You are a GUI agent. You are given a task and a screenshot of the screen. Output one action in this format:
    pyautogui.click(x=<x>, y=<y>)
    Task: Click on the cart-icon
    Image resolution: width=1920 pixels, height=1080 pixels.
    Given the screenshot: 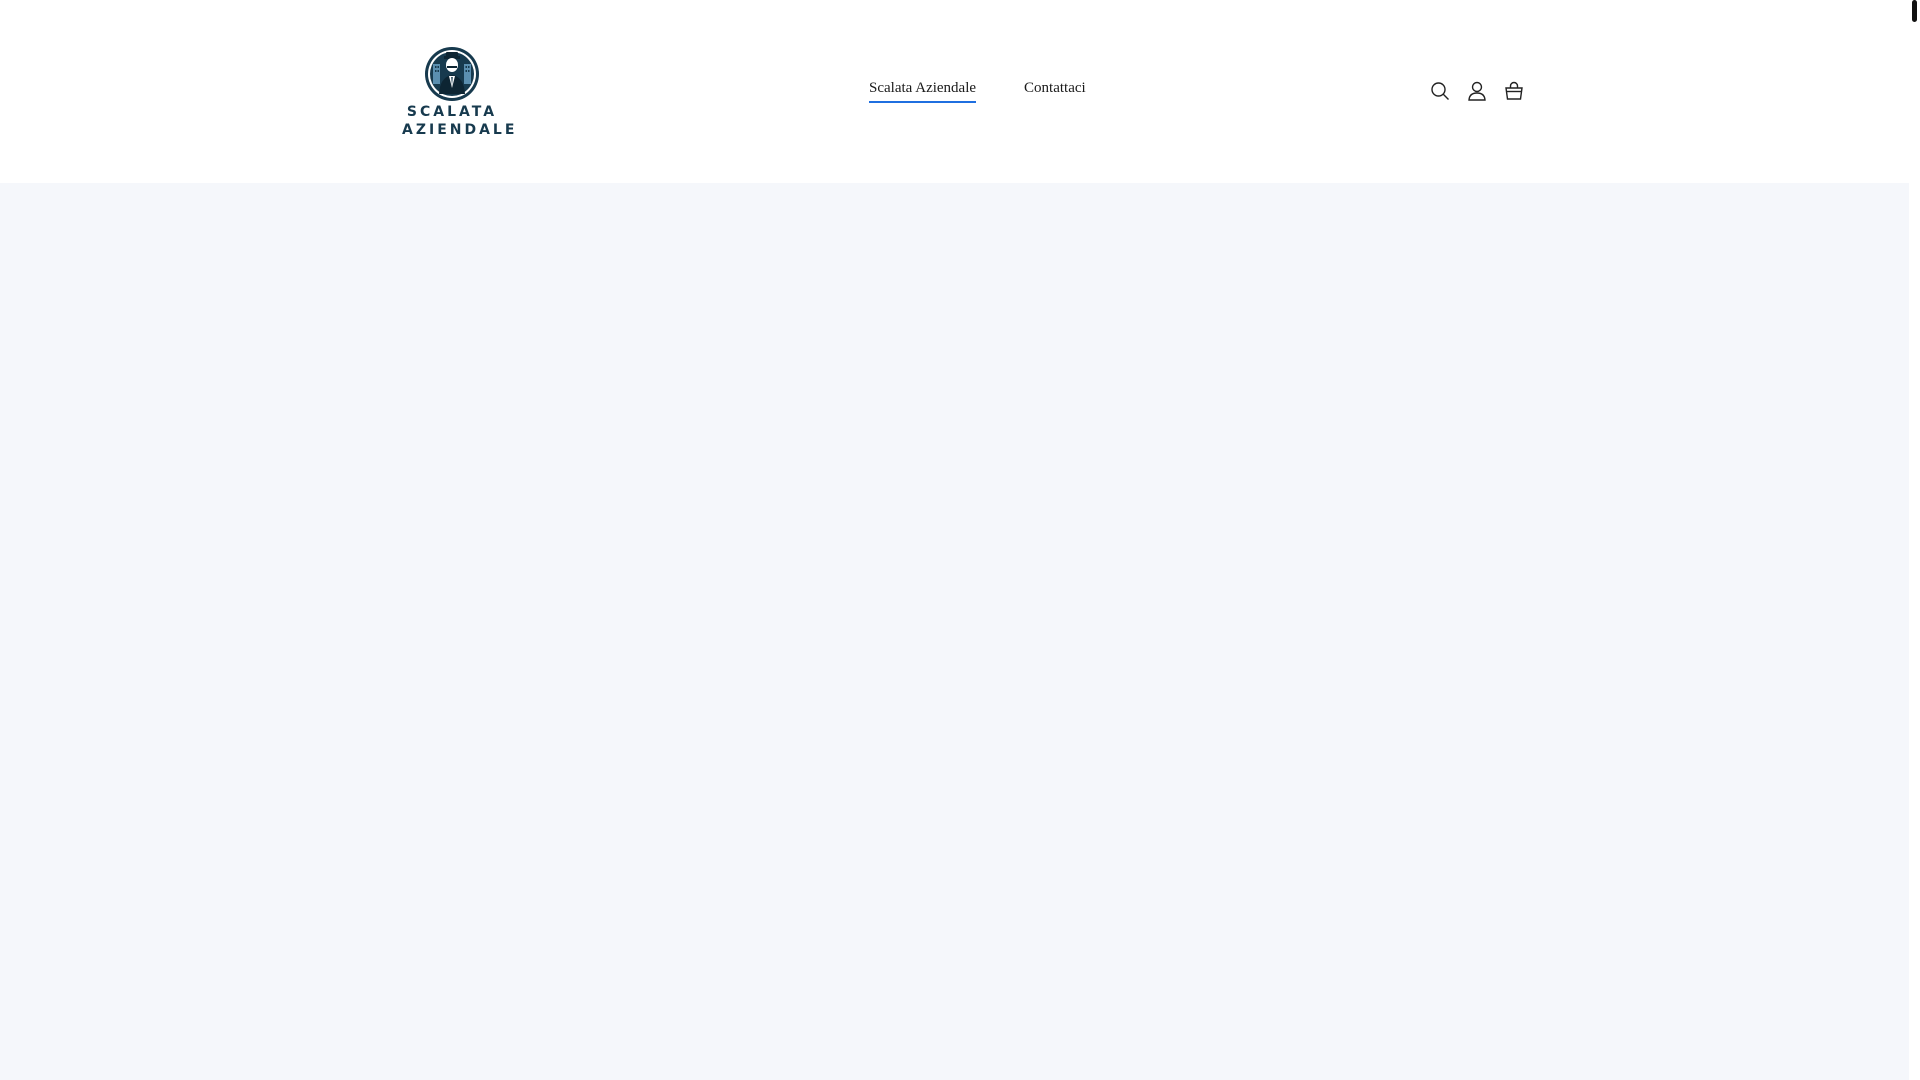 What is the action you would take?
    pyautogui.click(x=1514, y=90)
    